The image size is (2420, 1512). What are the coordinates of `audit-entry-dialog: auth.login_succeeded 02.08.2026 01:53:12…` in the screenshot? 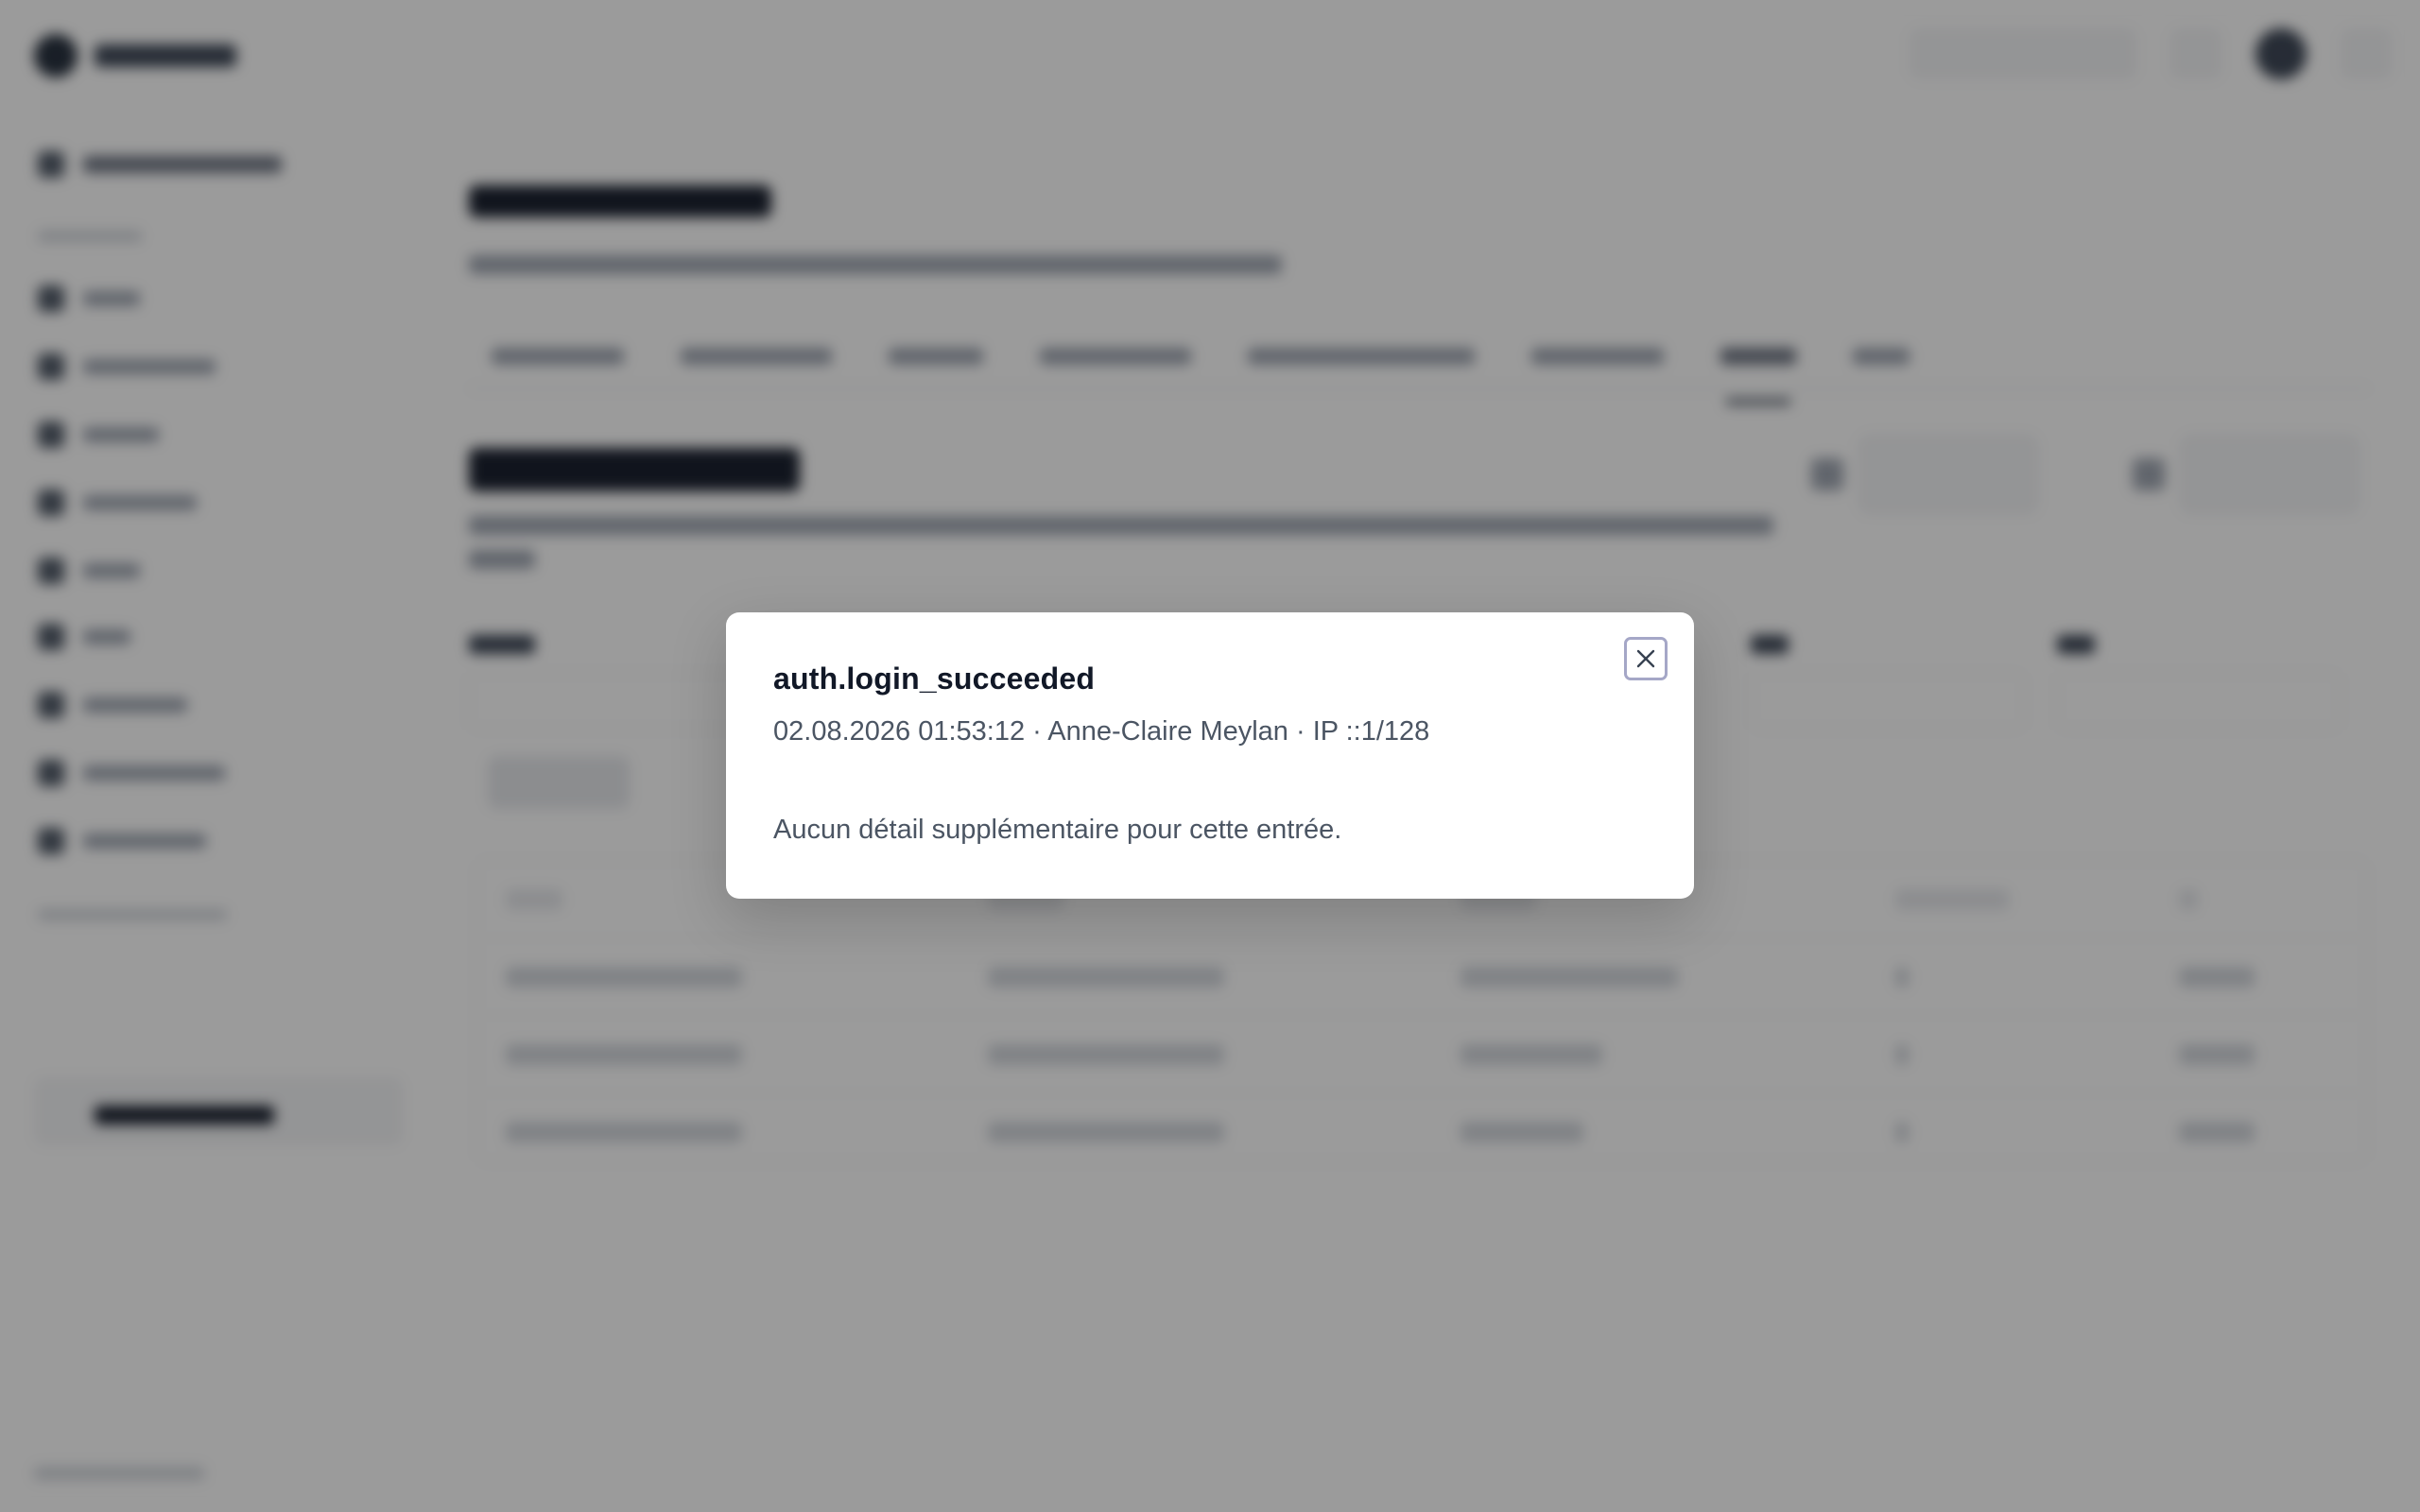 It's located at (1210, 755).